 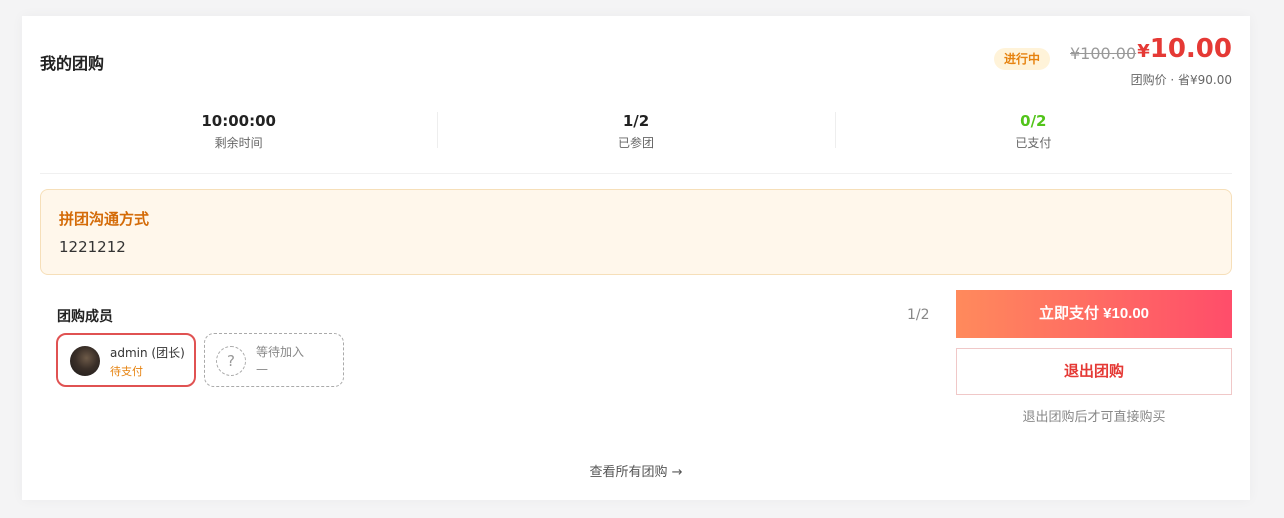 What do you see at coordinates (147, 353) in the screenshot?
I see `member-name: admin (团长)` at bounding box center [147, 353].